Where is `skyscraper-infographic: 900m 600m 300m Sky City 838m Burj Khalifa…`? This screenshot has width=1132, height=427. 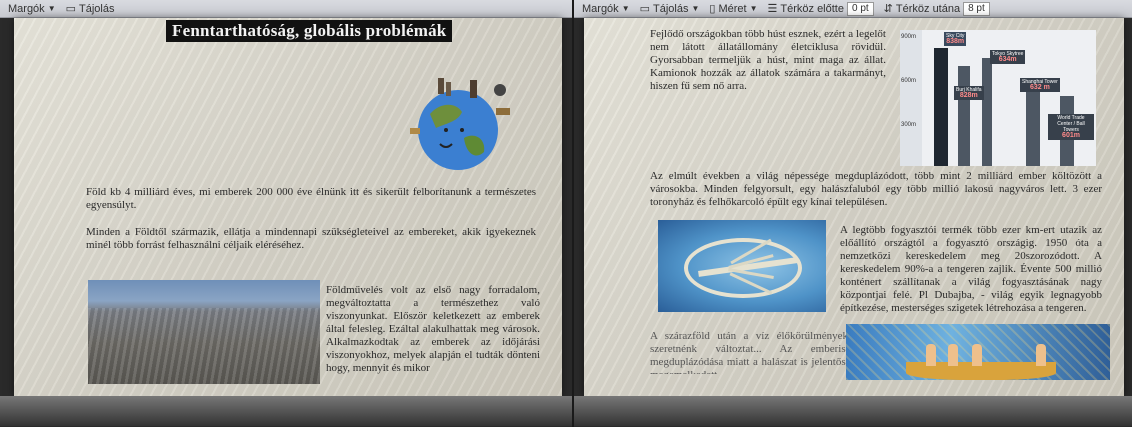
skyscraper-infographic: 900m 600m 300m Sky City 838m Burj Khalifa… is located at coordinates (998, 98).